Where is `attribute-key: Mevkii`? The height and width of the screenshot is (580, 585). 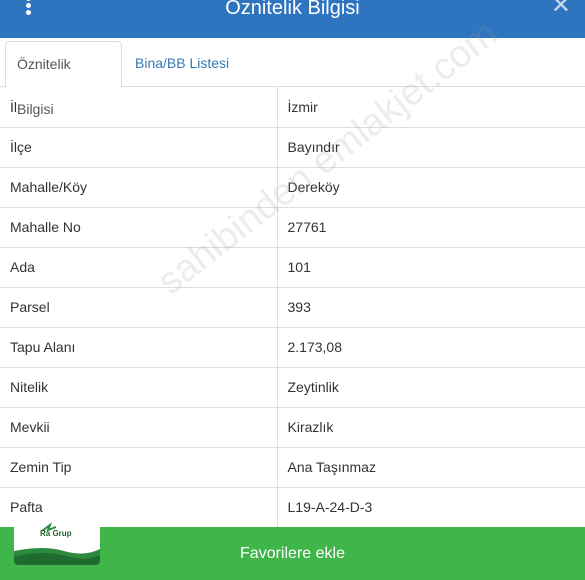
attribute-key: Mevkii is located at coordinates (139, 427).